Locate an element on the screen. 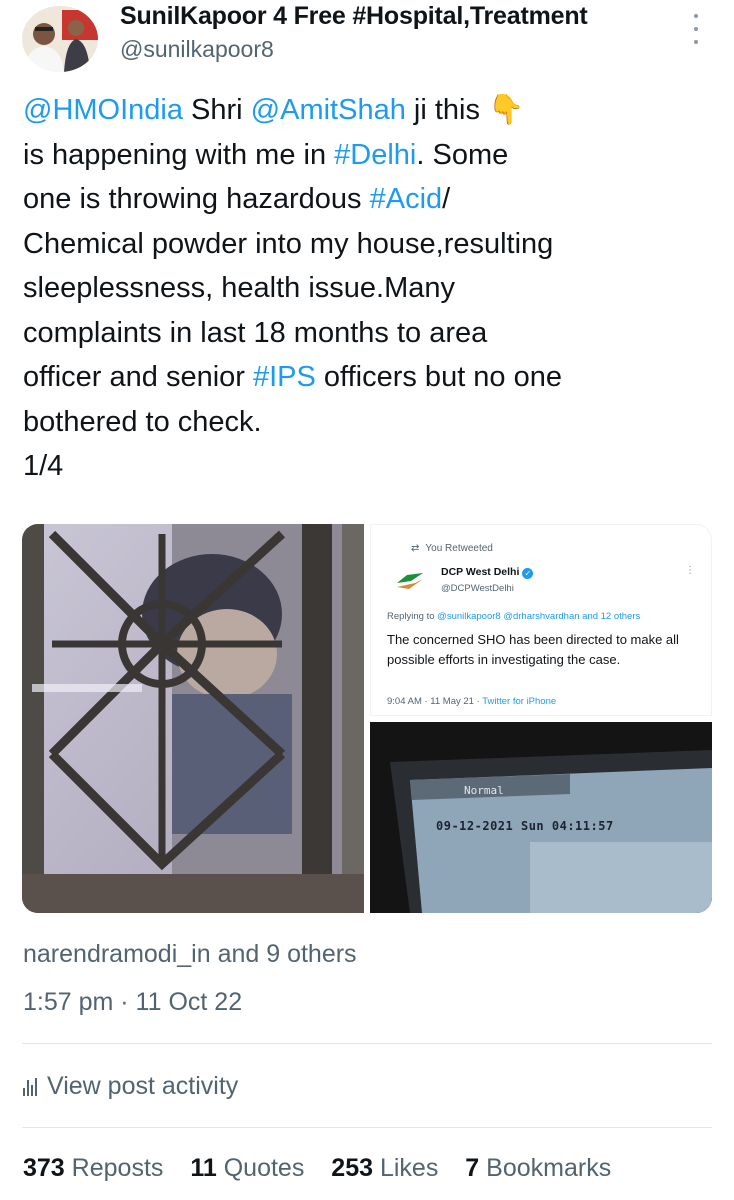  view-post-activity-button: View post activity is located at coordinates (130, 1086).